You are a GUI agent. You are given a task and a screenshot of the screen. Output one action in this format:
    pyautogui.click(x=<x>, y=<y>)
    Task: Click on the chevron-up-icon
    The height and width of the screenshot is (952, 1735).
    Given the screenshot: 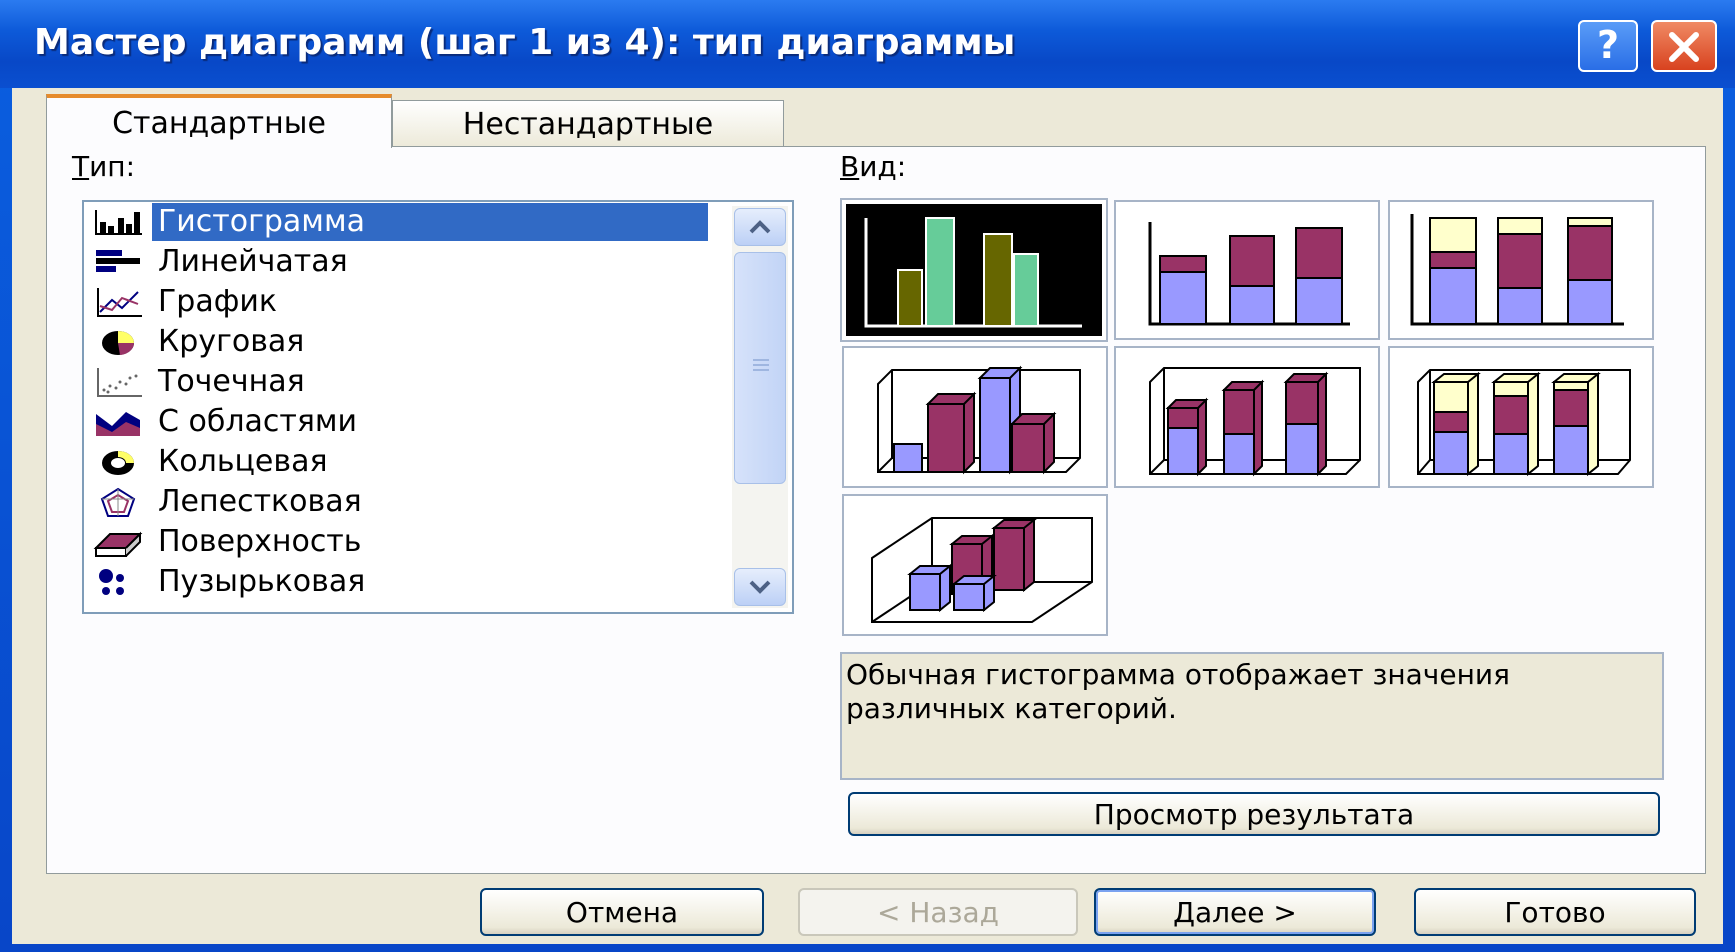 What is the action you would take?
    pyautogui.click(x=760, y=227)
    